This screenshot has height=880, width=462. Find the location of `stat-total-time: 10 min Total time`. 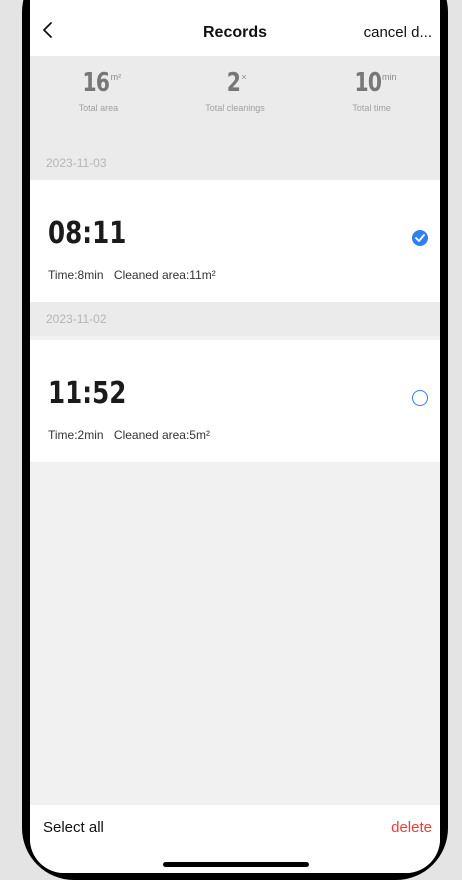

stat-total-time: 10 min Total time is located at coordinates (371, 101).